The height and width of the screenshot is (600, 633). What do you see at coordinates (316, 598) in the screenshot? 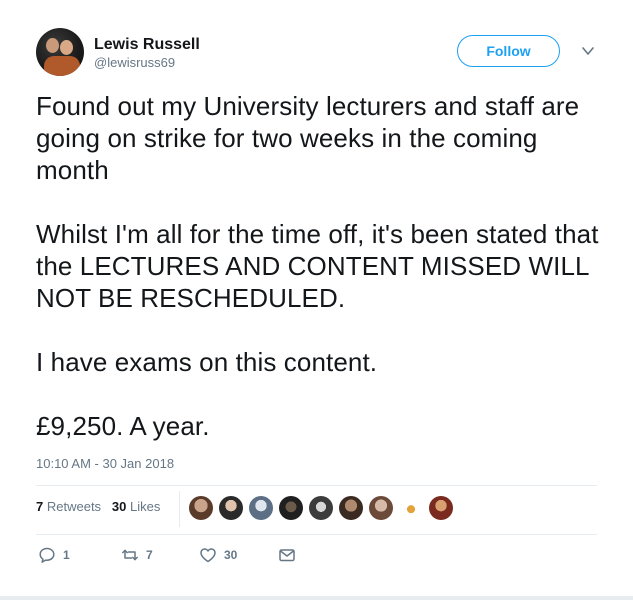
I see `card-bottom-border` at bounding box center [316, 598].